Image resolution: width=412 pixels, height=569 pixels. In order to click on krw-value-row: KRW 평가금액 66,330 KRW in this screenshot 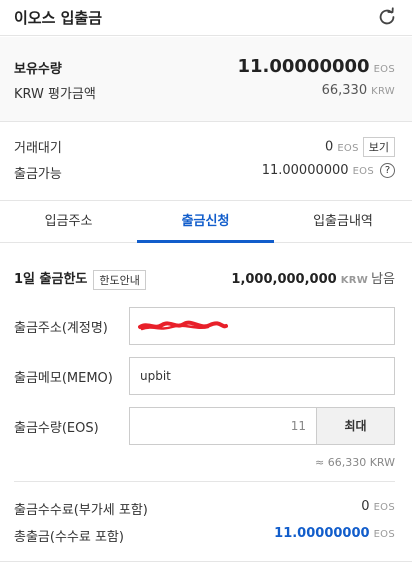, I will do `click(204, 93)`.